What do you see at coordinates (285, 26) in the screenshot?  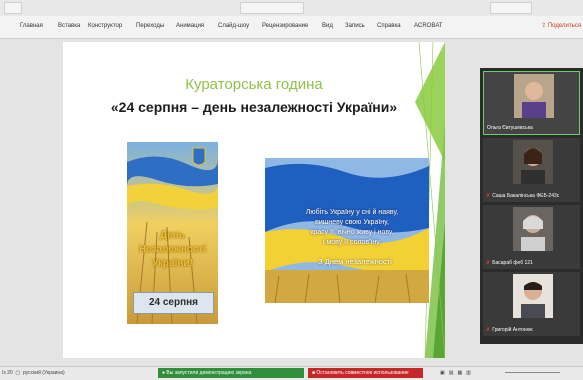 I see `tab-review: Рецензирование` at bounding box center [285, 26].